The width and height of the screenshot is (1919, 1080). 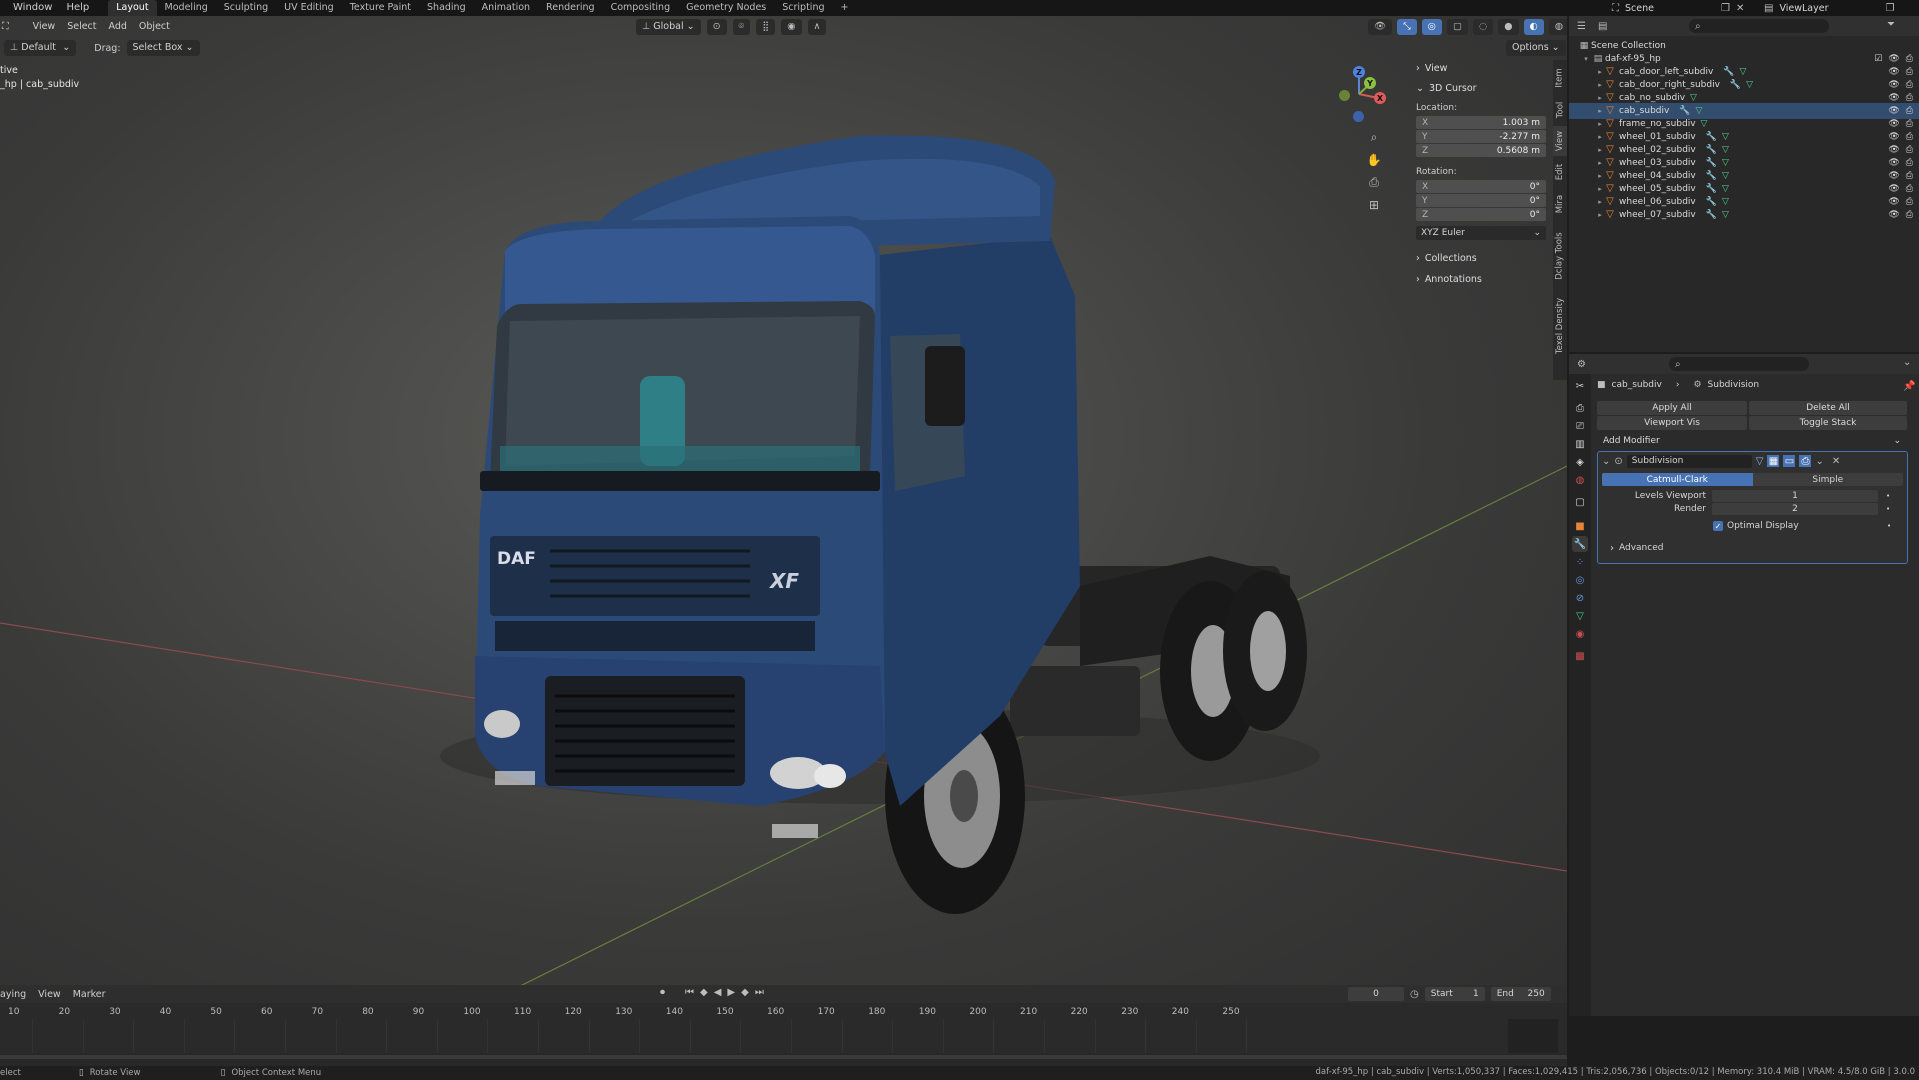 What do you see at coordinates (81, 26) in the screenshot?
I see `menu-select: Select` at bounding box center [81, 26].